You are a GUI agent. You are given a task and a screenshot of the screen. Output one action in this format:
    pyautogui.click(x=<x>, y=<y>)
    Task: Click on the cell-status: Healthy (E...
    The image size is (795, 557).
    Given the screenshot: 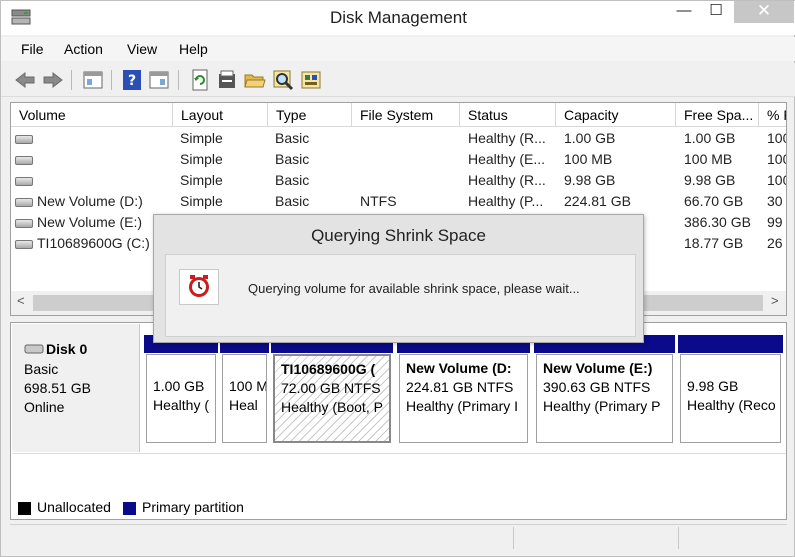 What is the action you would take?
    pyautogui.click(x=507, y=159)
    